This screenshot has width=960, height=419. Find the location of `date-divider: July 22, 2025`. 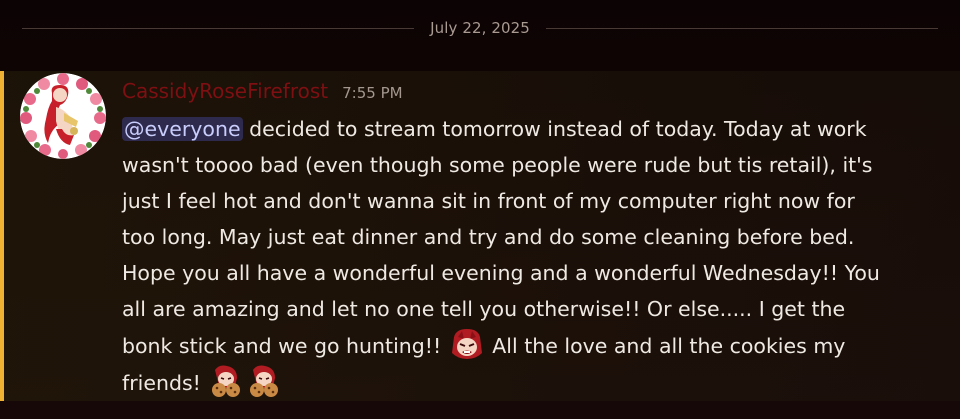

date-divider: July 22, 2025 is located at coordinates (480, 28).